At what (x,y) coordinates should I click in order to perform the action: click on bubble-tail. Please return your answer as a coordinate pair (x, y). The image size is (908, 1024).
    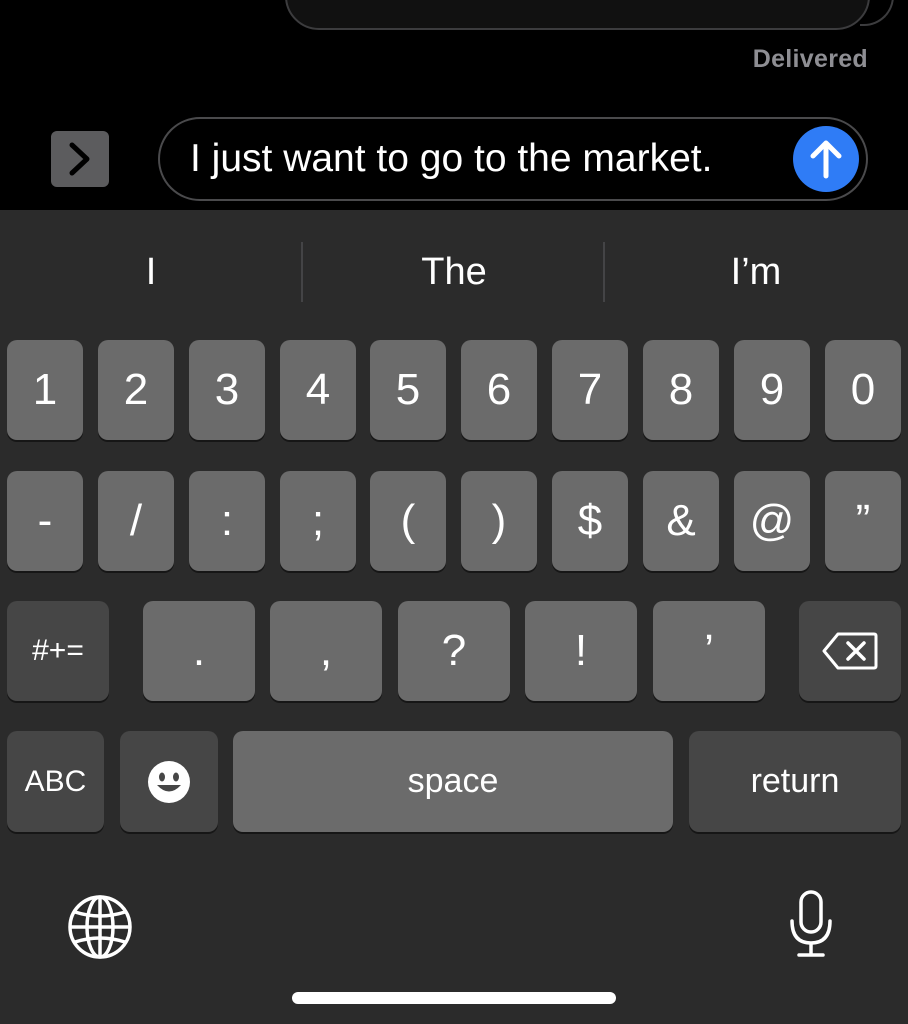
    Looking at the image, I should click on (877, 13).